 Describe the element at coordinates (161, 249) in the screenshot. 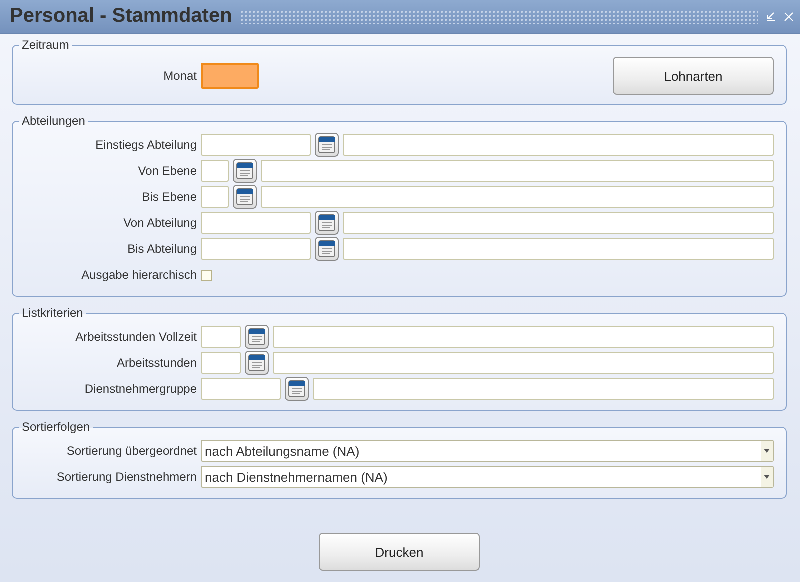

I see `field-label: Bis Abteilung` at that location.